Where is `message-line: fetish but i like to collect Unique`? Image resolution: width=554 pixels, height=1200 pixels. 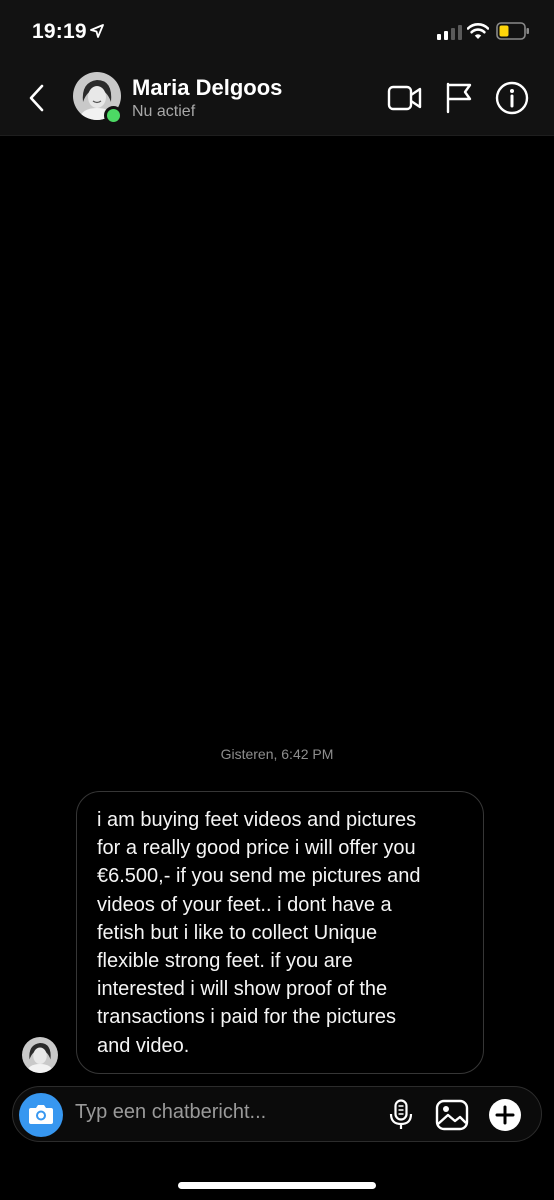 message-line: fetish but i like to collect Unique is located at coordinates (237, 932).